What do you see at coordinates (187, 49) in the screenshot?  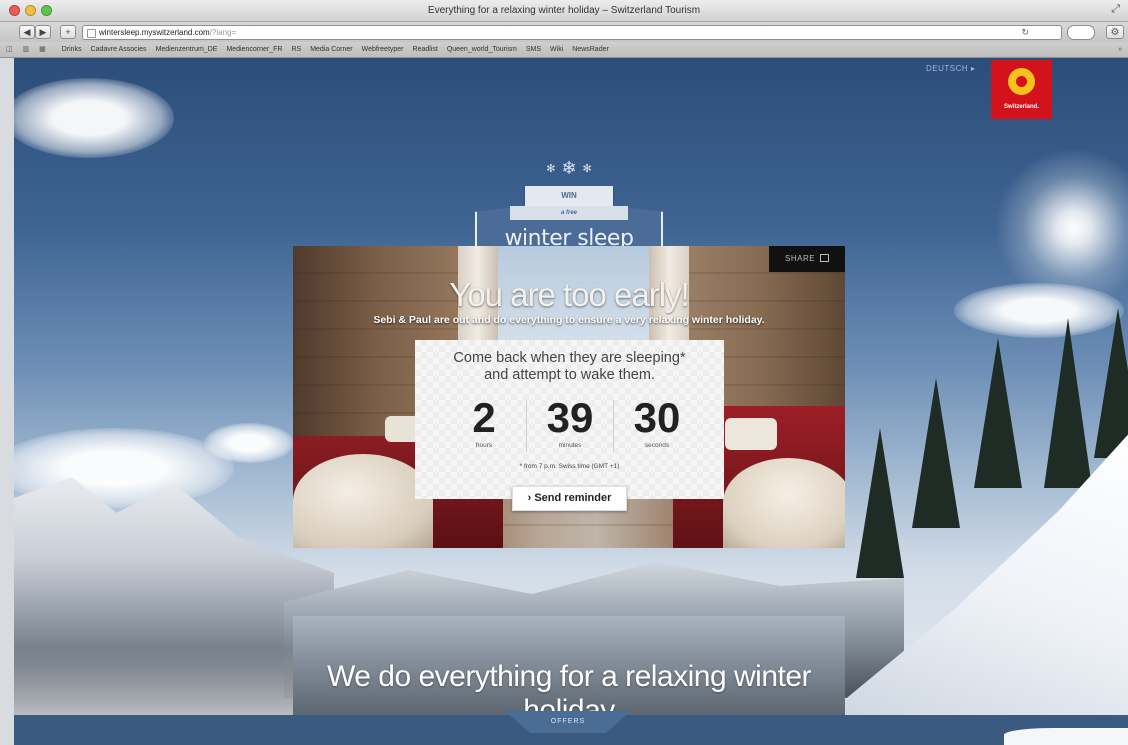 I see `bookmark-item: Medienzentrum_DE` at bounding box center [187, 49].